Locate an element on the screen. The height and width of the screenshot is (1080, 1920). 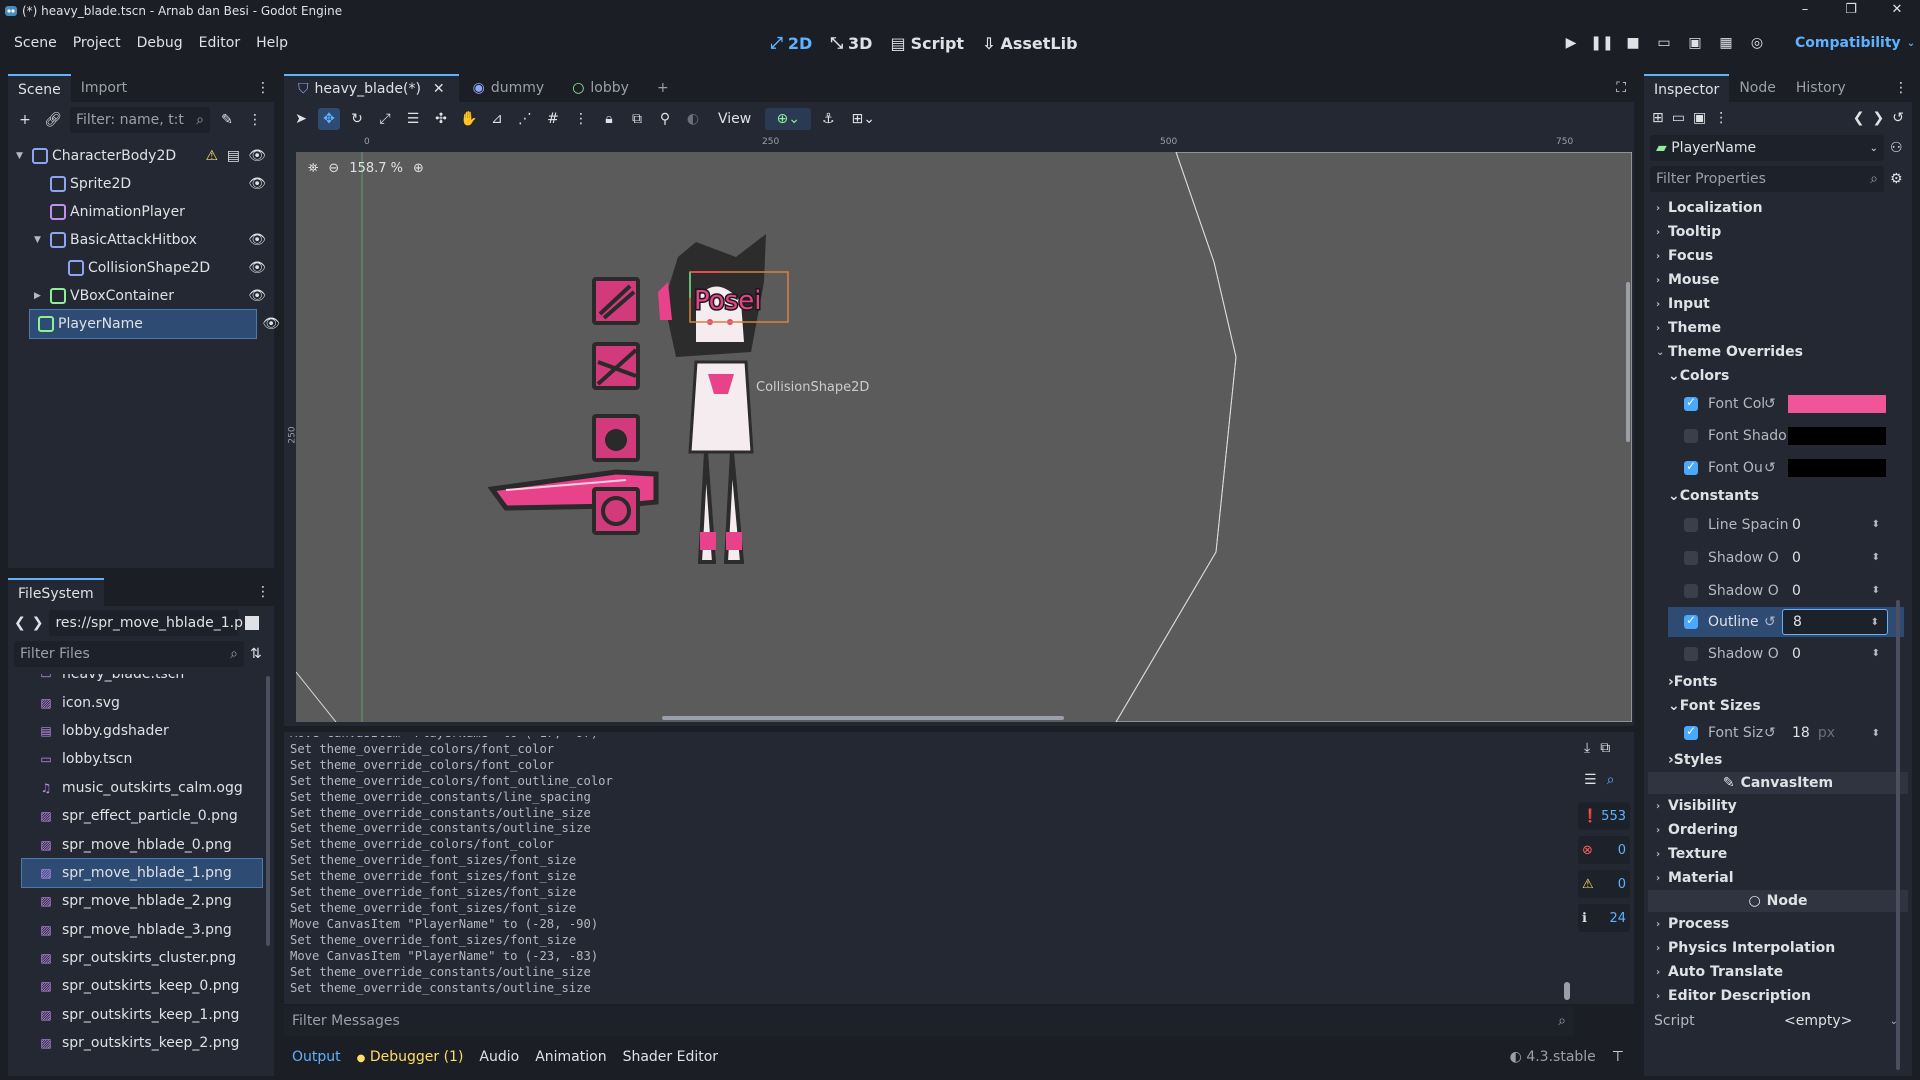
section-mouse: › Mouse is located at coordinates (1778, 280).